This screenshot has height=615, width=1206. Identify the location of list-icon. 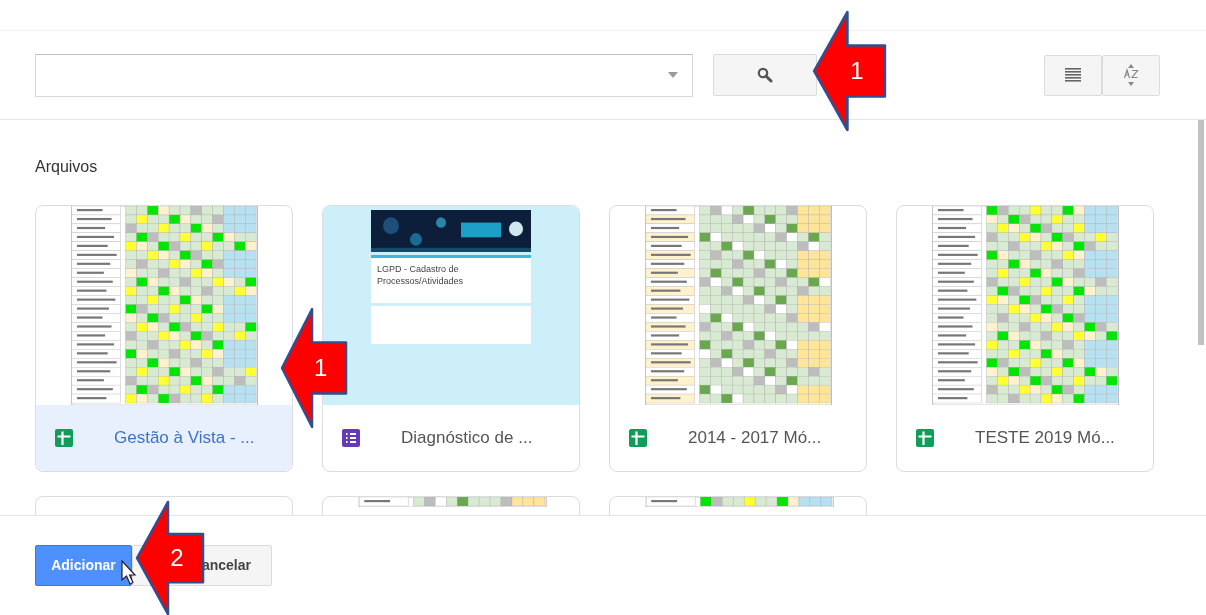
(1073, 75).